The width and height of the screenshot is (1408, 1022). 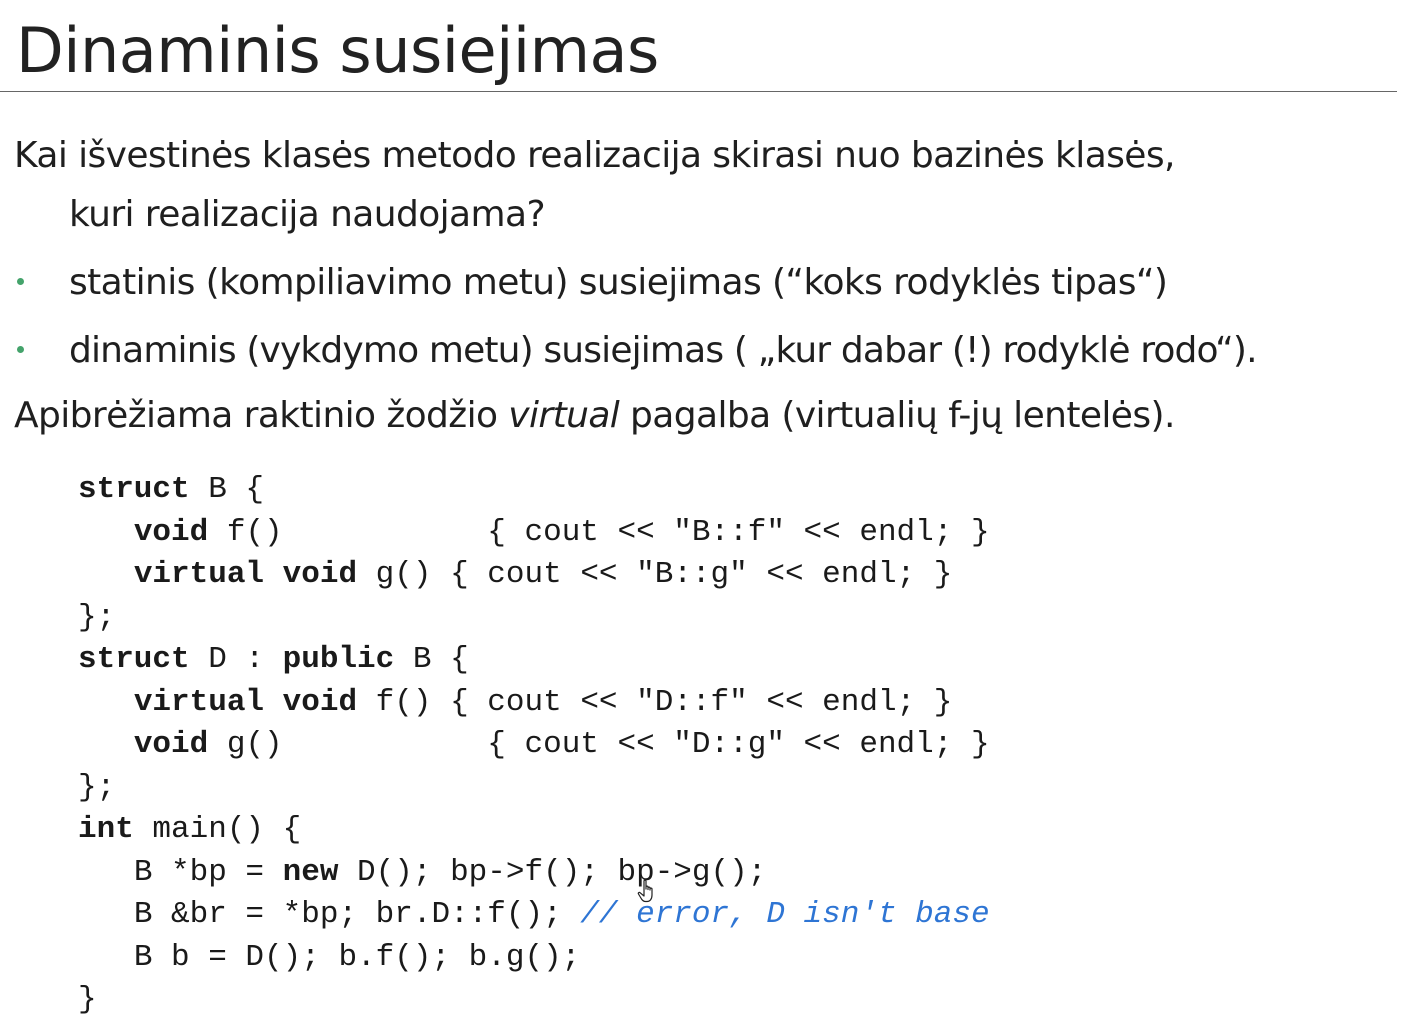 What do you see at coordinates (552, 872) in the screenshot?
I see `code-text: D(); bp->f(); bp->g();` at bounding box center [552, 872].